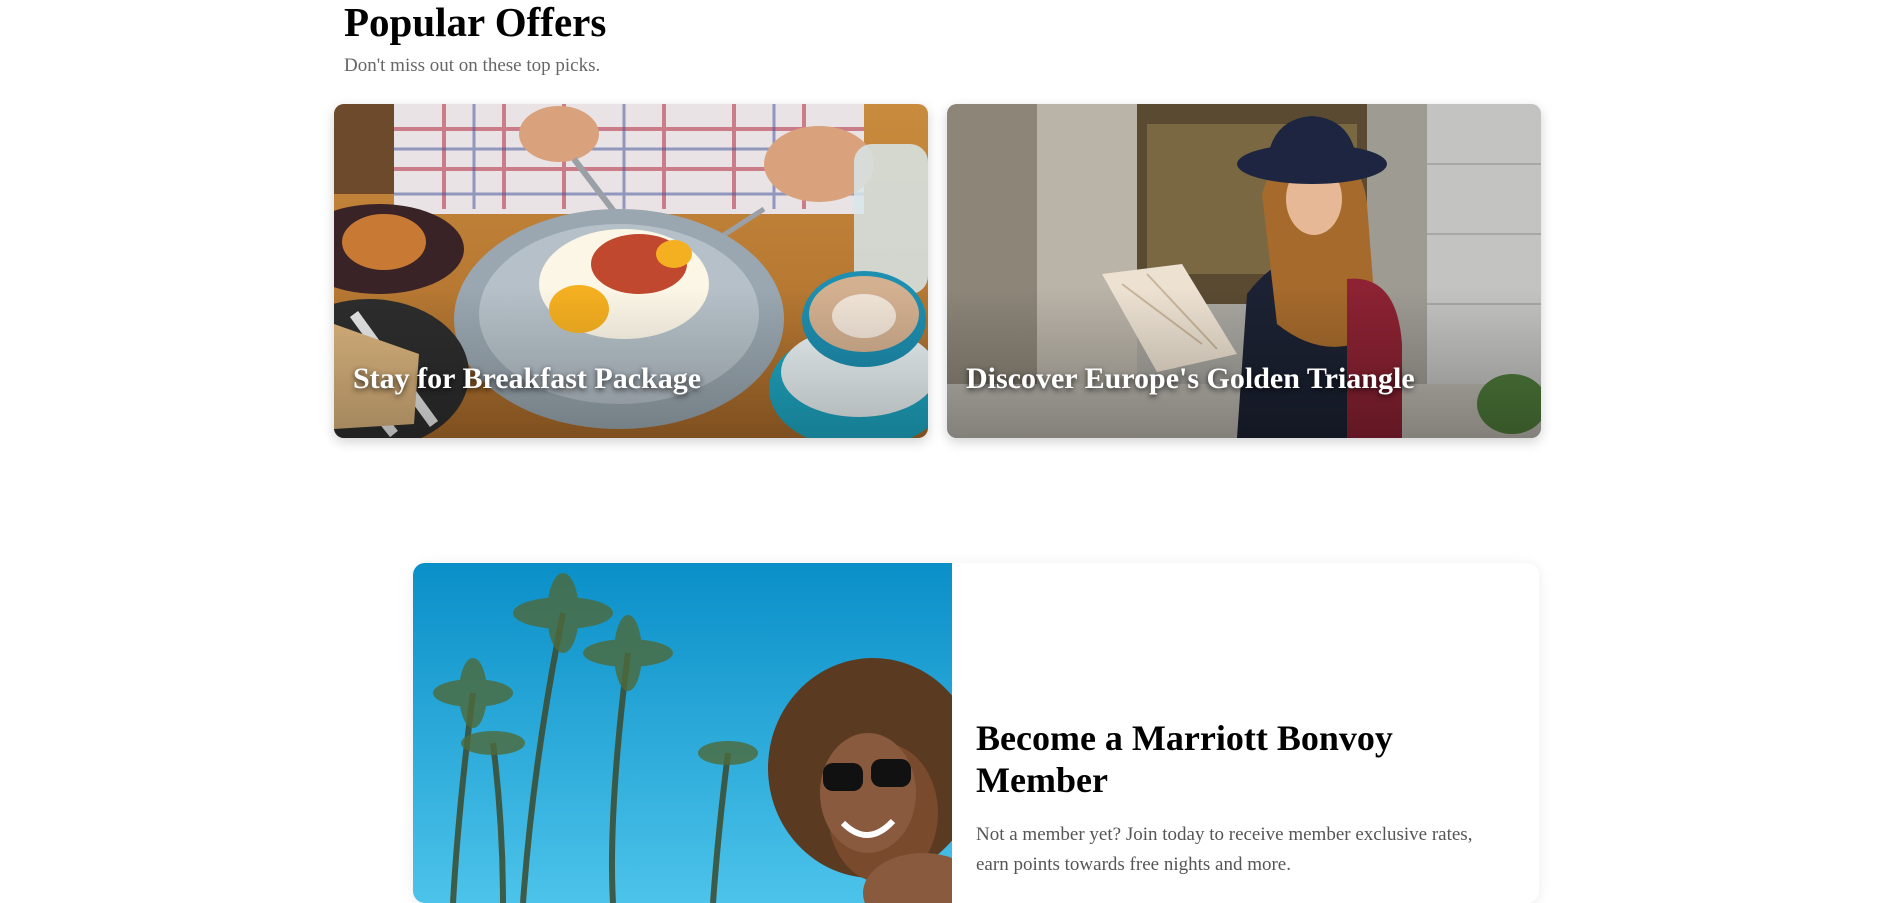 This screenshot has width=1881, height=903. Describe the element at coordinates (475, 22) in the screenshot. I see `popular-offers-heading: Popular Offers` at that location.